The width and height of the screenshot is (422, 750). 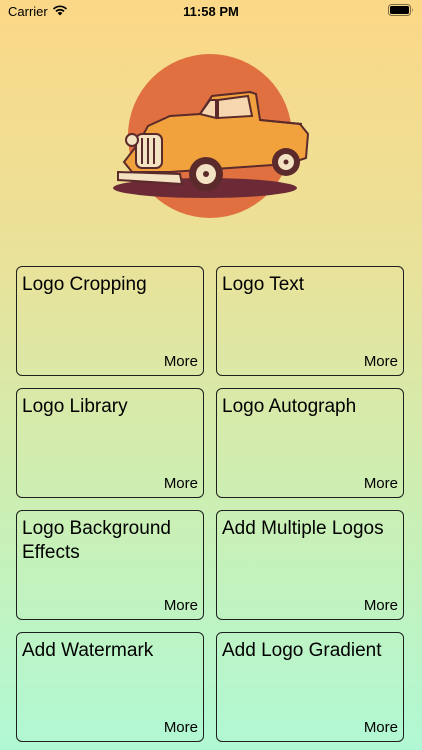 I want to click on feature-card-title: Add Watermark, so click(x=88, y=650).